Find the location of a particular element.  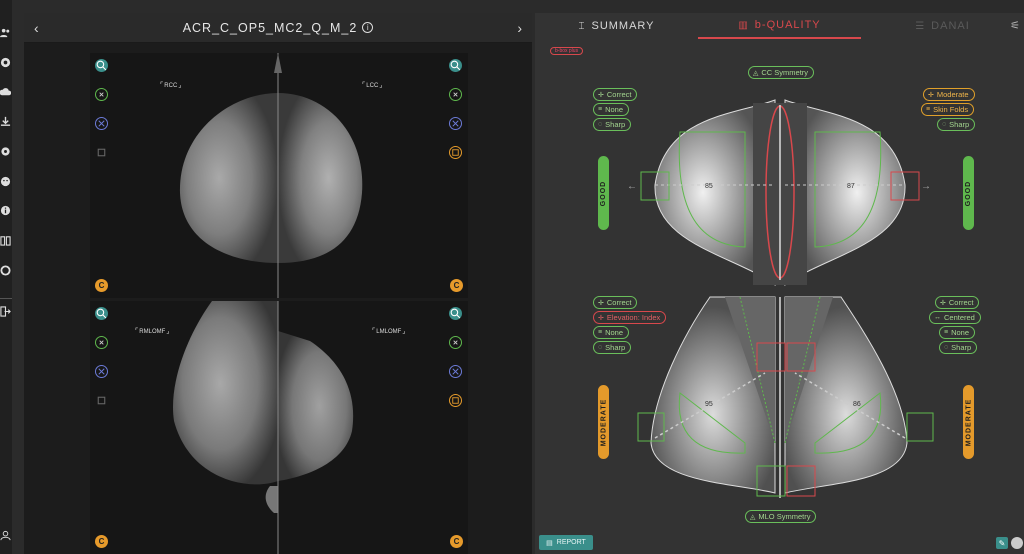

viewer-icon is located at coordinates (5, 62).